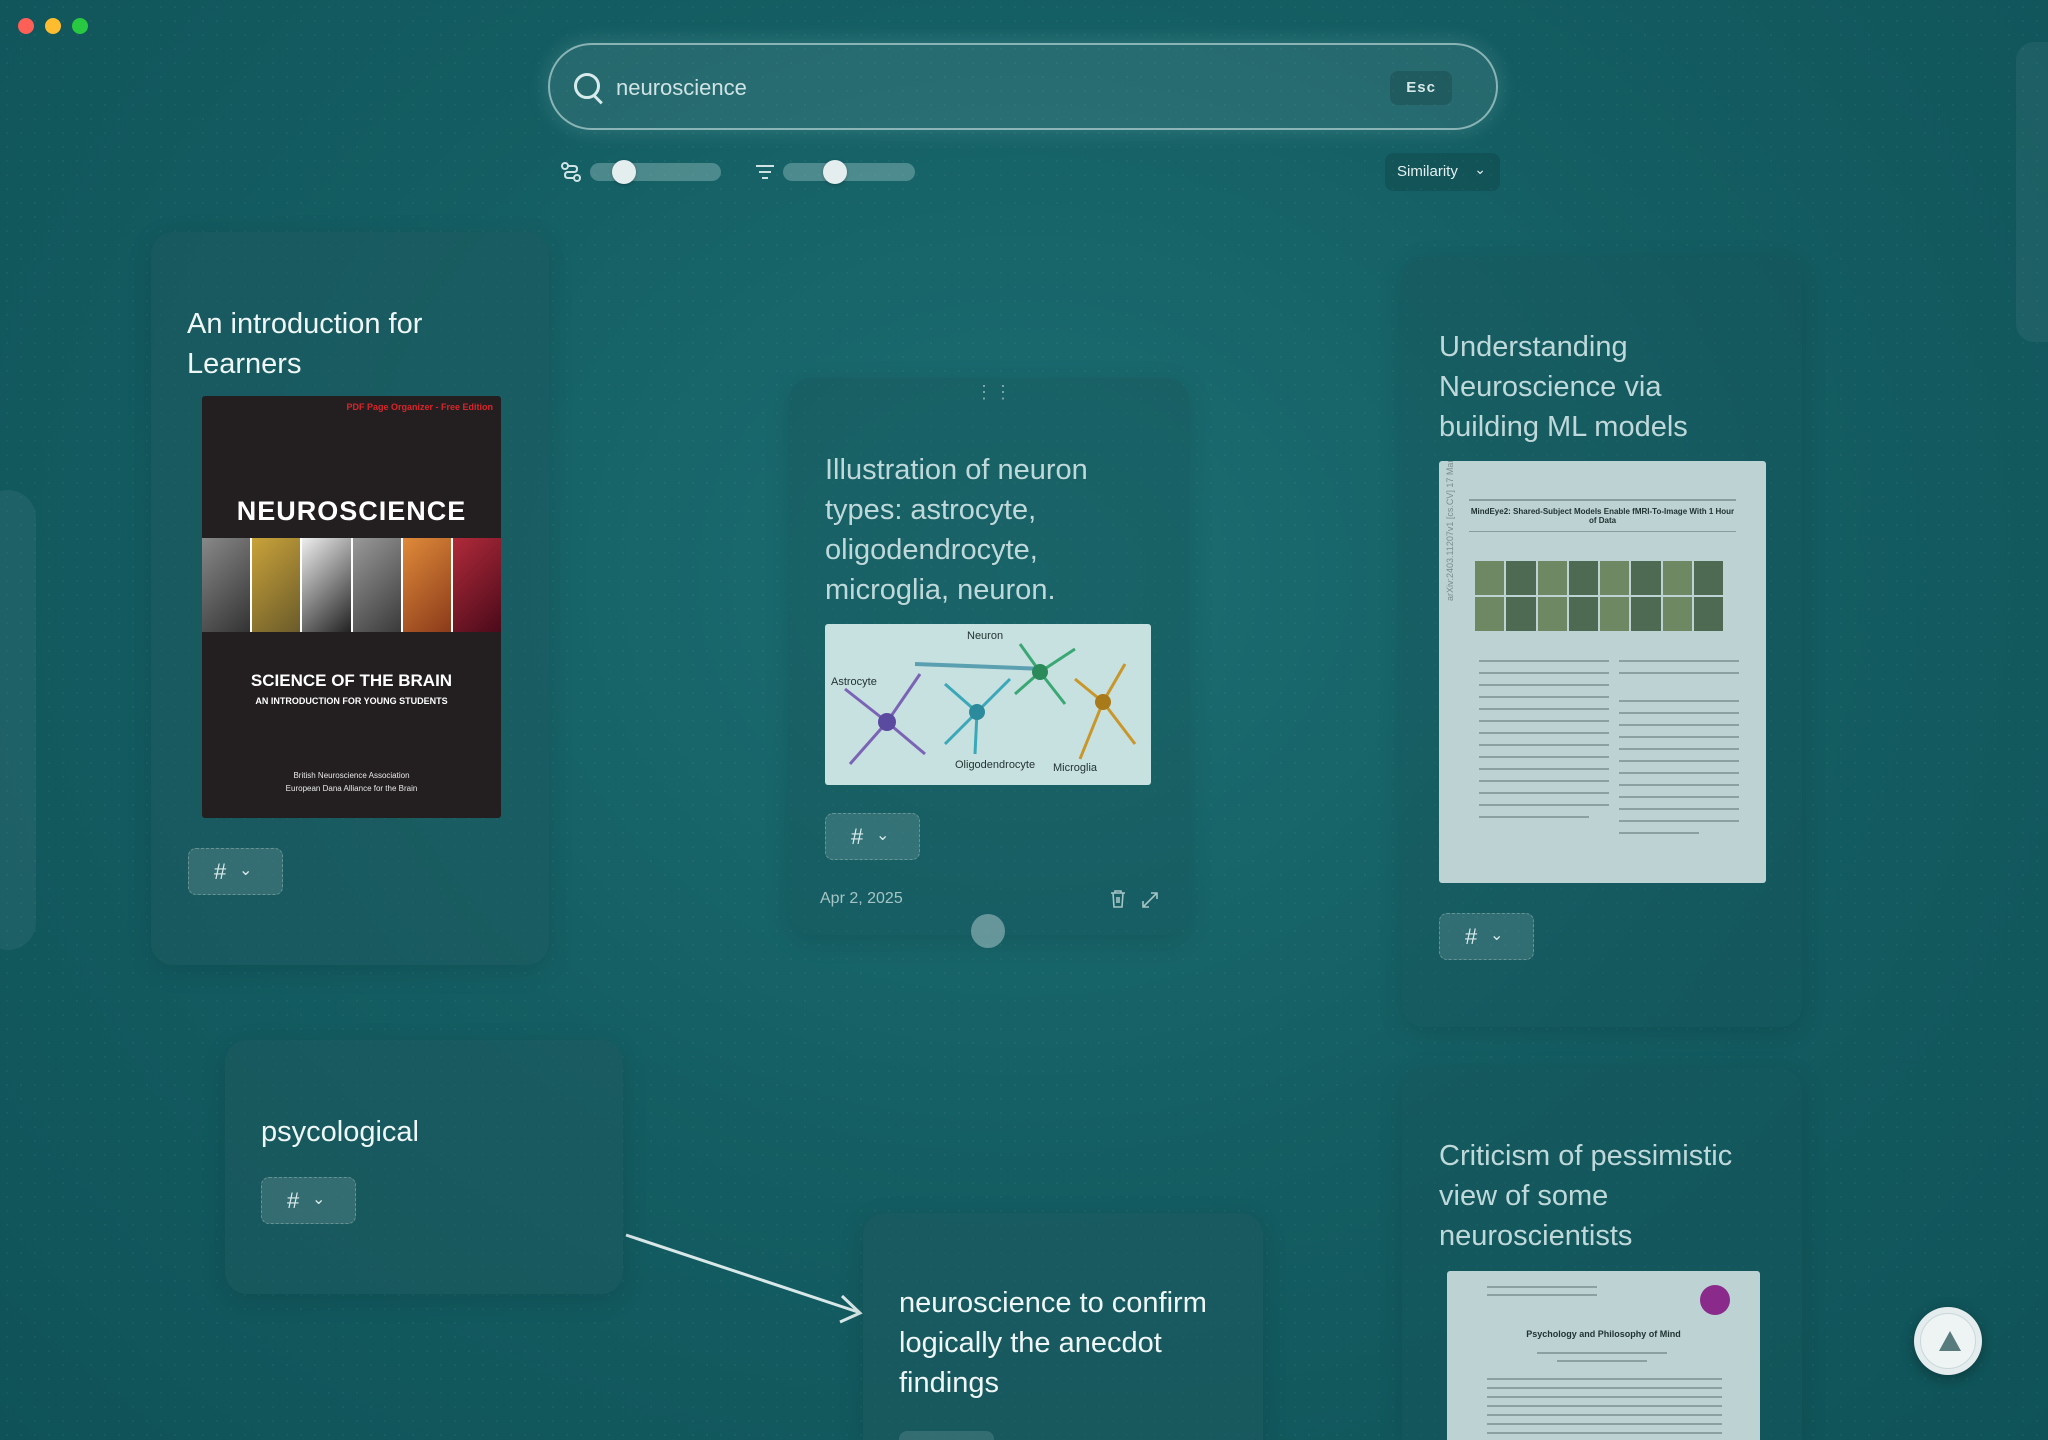  Describe the element at coordinates (351, 788) in the screenshot. I see `cover-publisher: European Dana Alliance for the Brain` at that location.